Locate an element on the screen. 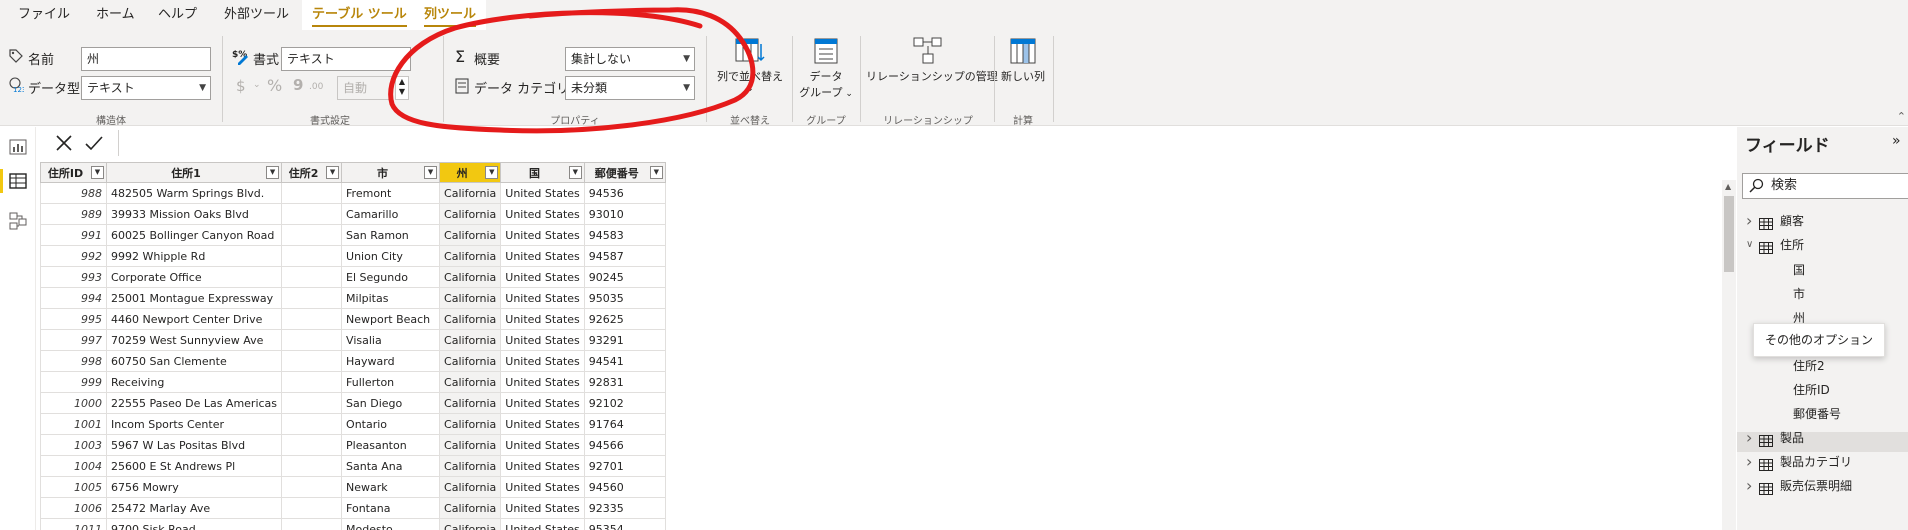 The height and width of the screenshot is (530, 1908). table-cell: Santa Ana is located at coordinates (391, 466).